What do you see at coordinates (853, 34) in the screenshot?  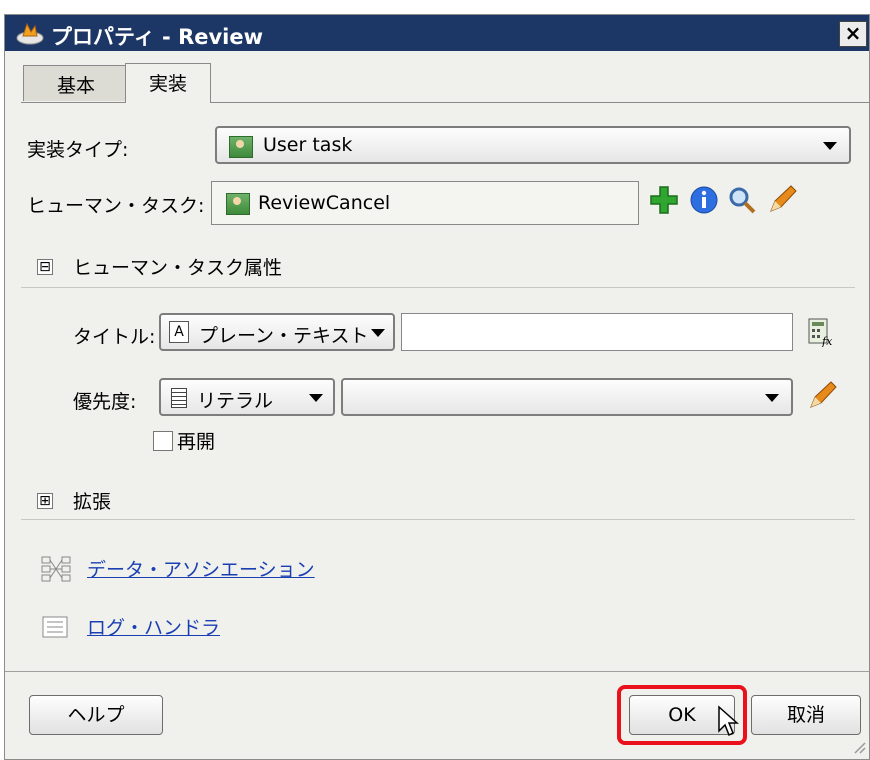 I see `close-button: ×` at bounding box center [853, 34].